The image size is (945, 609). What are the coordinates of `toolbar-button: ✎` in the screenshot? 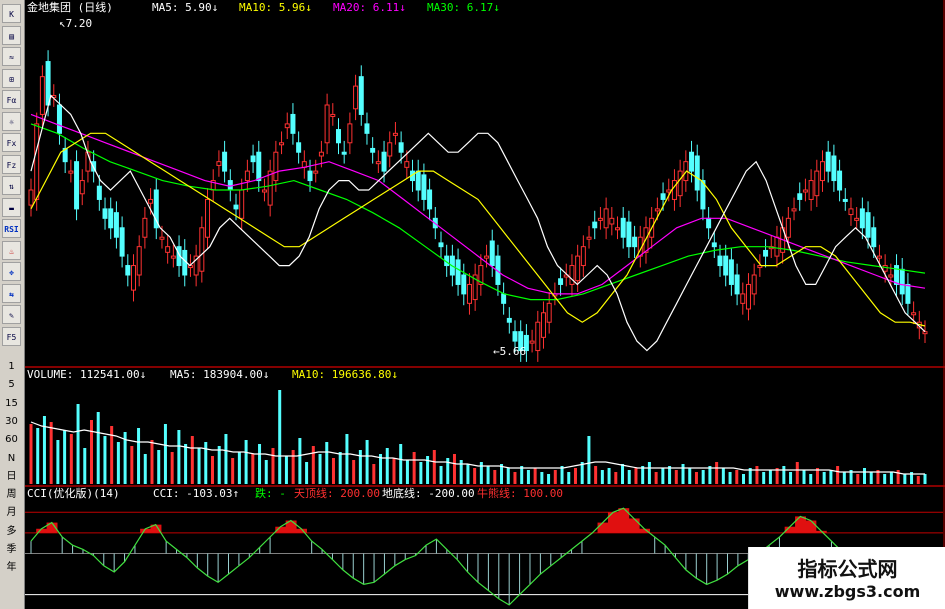 It's located at (11, 314).